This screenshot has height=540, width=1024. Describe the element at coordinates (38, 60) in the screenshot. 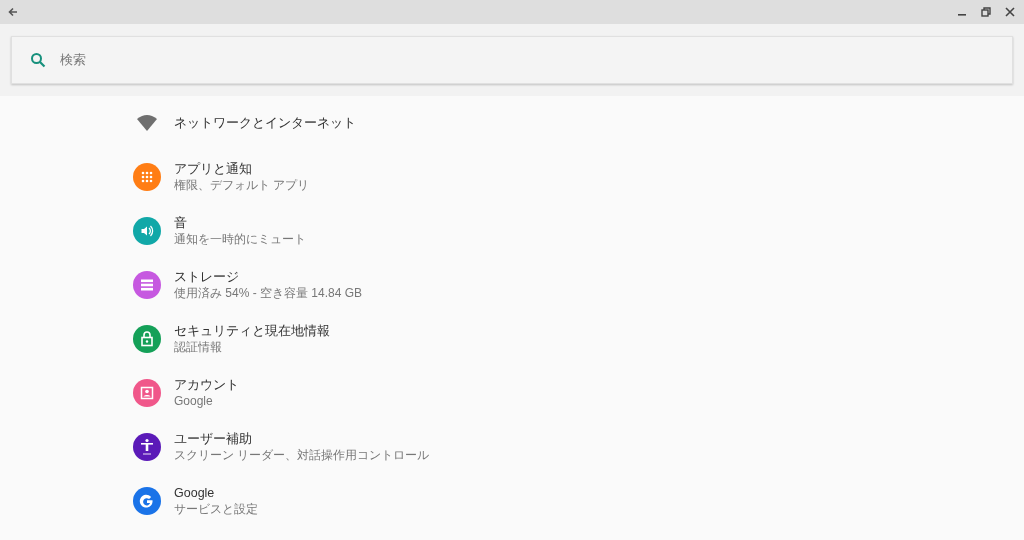

I see `search-icon` at that location.